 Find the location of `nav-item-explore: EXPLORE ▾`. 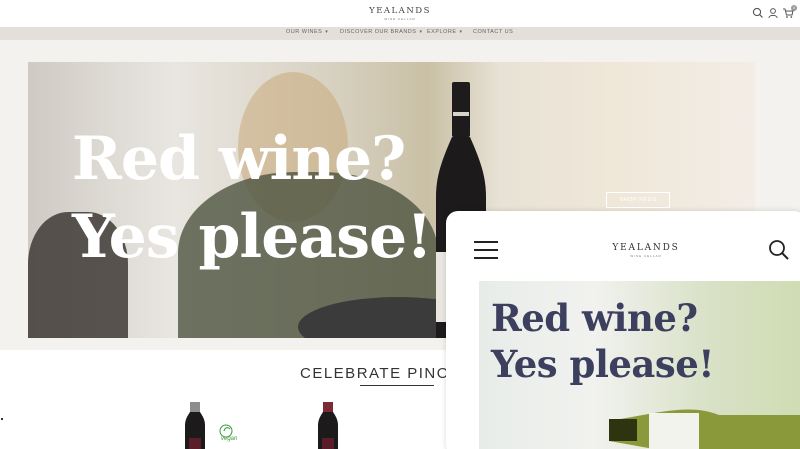

nav-item-explore: EXPLORE ▾ is located at coordinates (445, 32).